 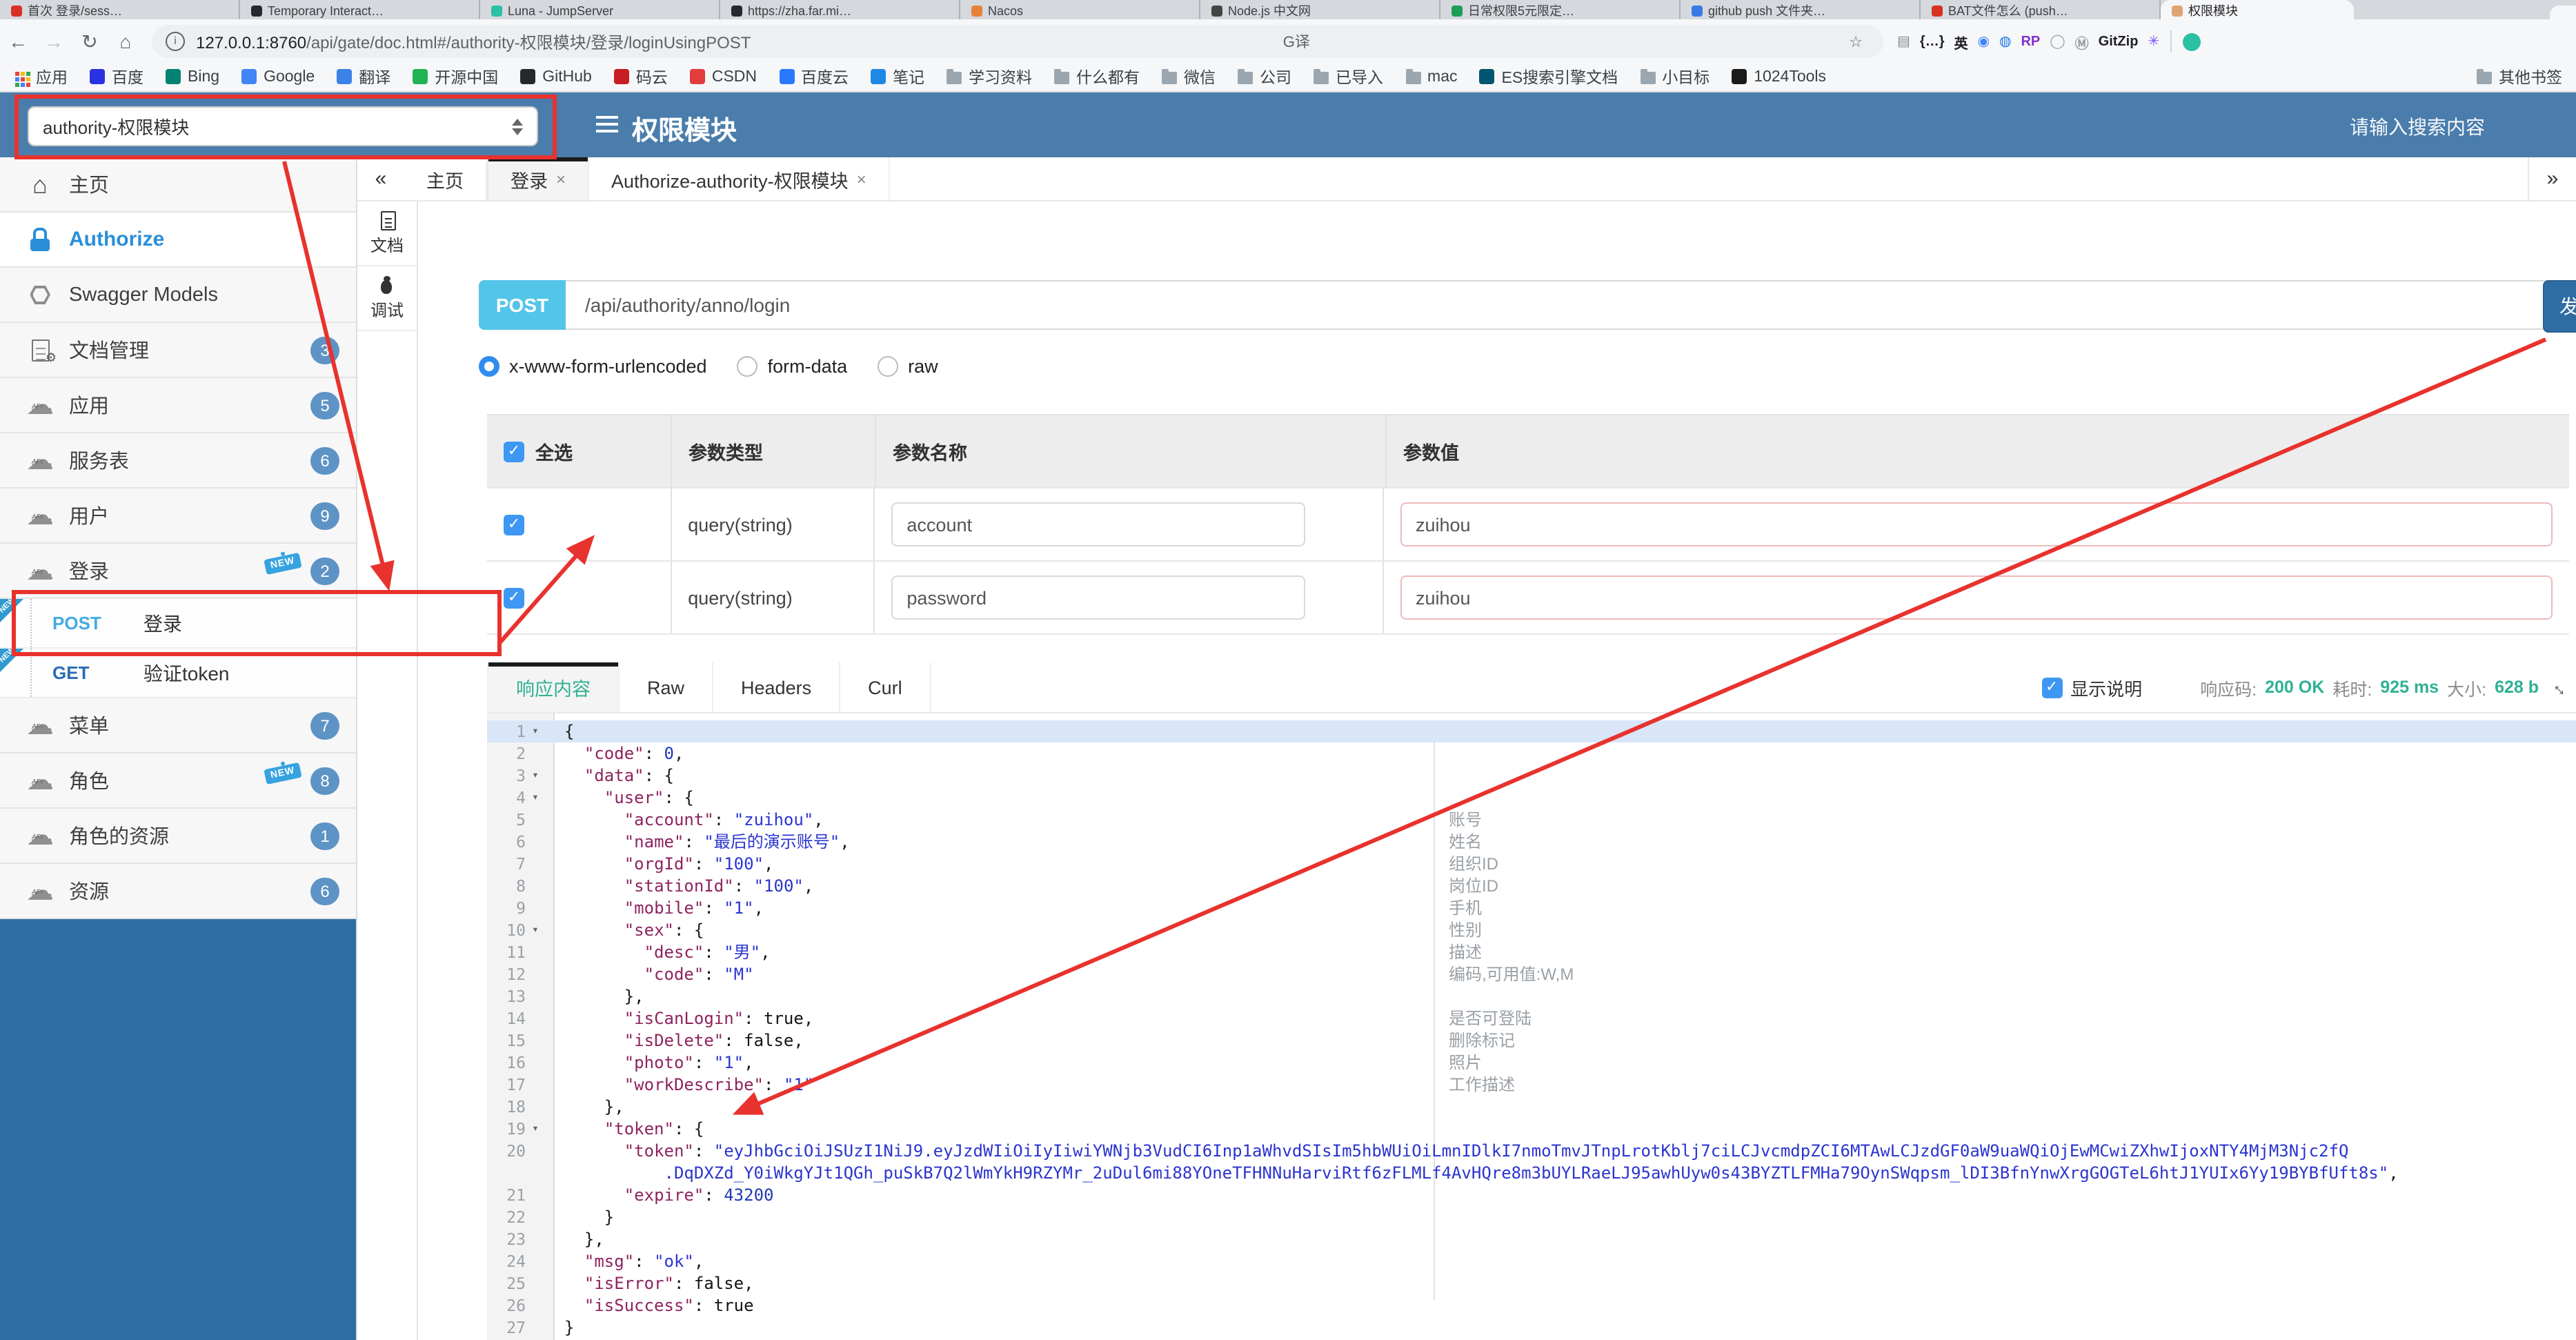 What do you see at coordinates (520, 974) in the screenshot?
I see `gutter: 12 ▾` at bounding box center [520, 974].